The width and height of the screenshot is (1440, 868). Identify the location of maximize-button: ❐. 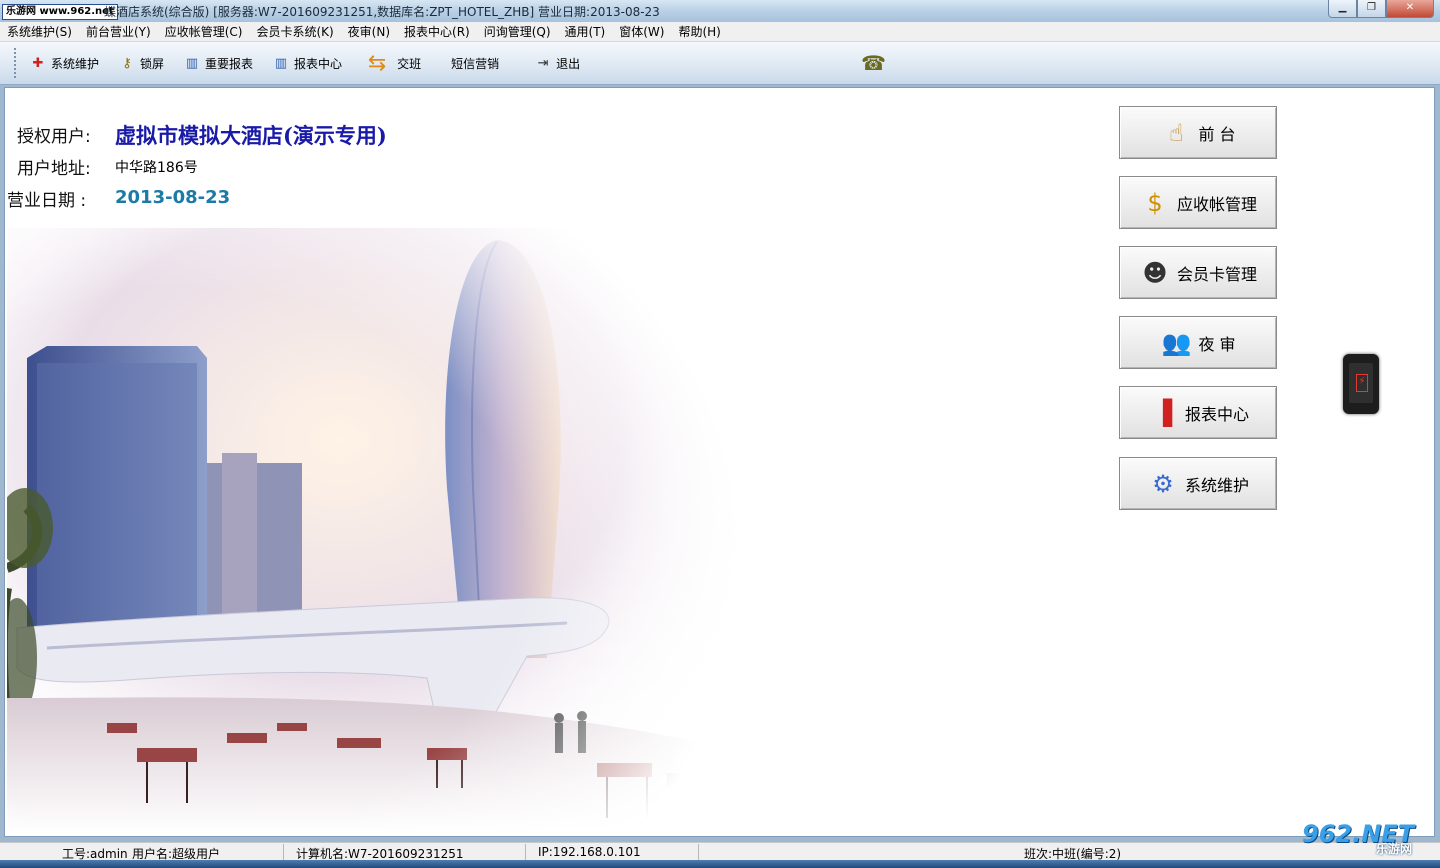
(1371, 9).